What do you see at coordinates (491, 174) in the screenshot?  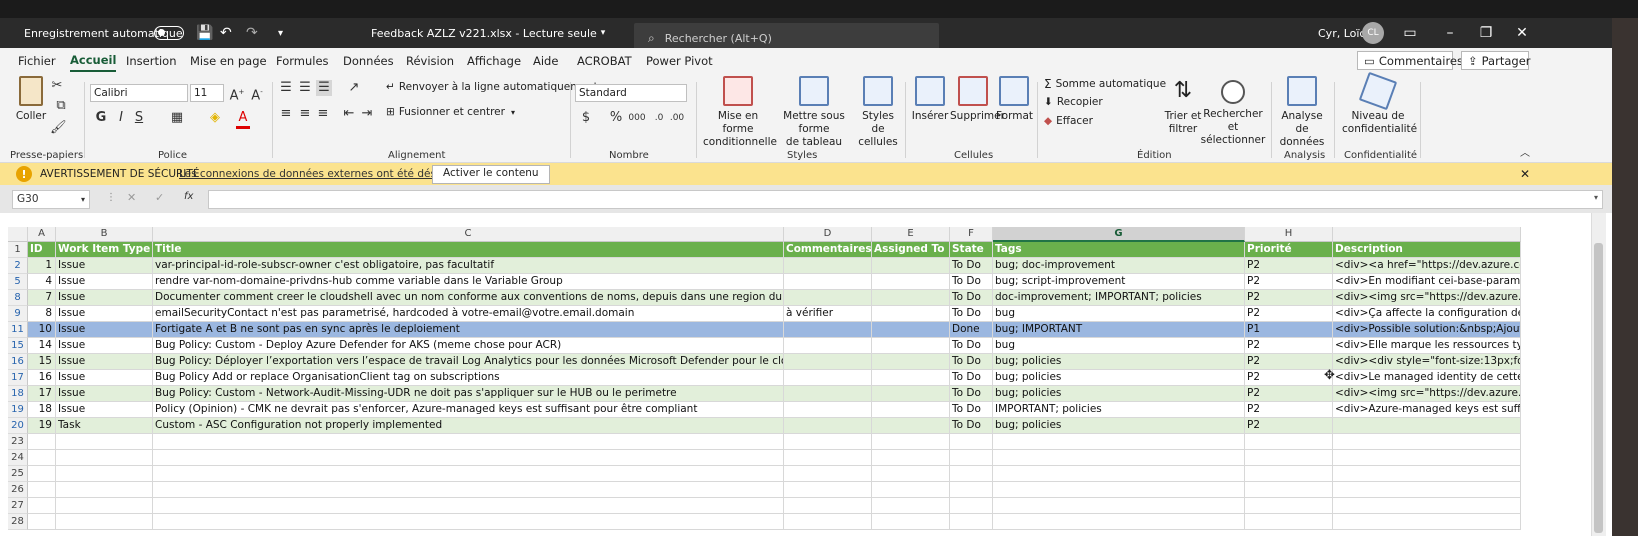 I see `enable-content-button: Activer le contenu` at bounding box center [491, 174].